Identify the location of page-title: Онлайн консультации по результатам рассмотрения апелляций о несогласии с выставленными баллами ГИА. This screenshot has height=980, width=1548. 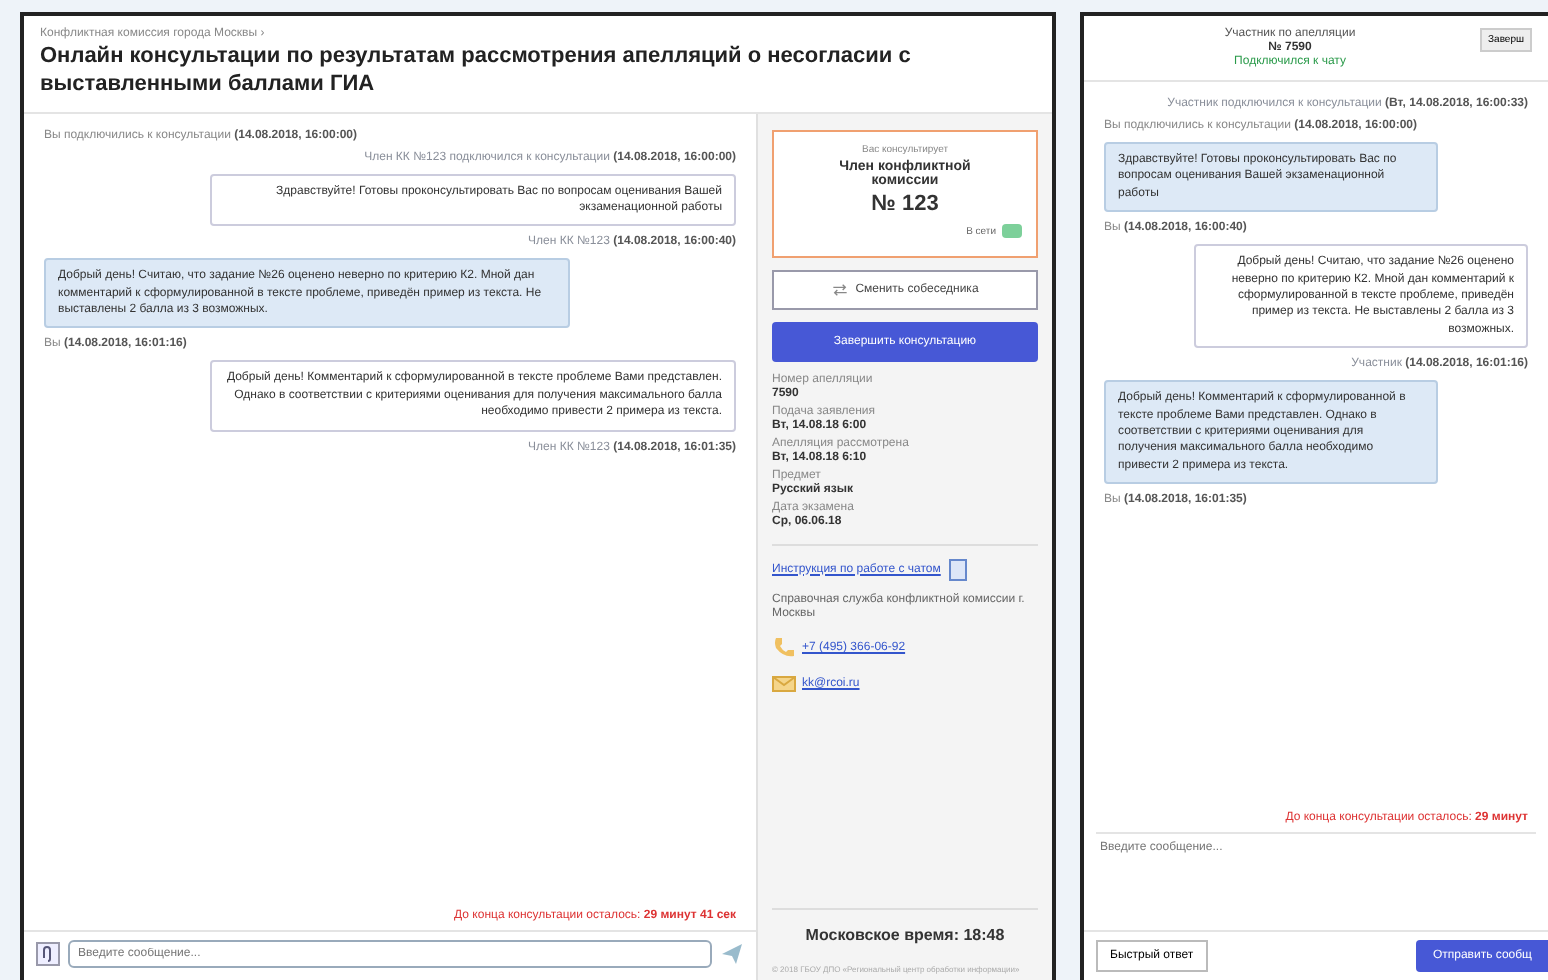
(476, 71).